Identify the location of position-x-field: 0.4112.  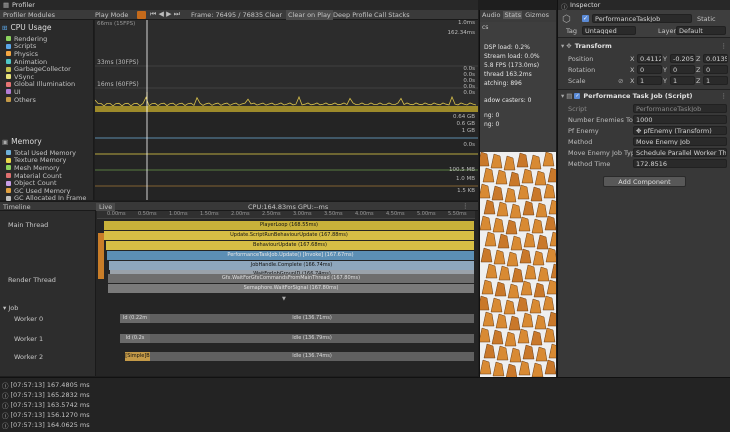
(649, 58).